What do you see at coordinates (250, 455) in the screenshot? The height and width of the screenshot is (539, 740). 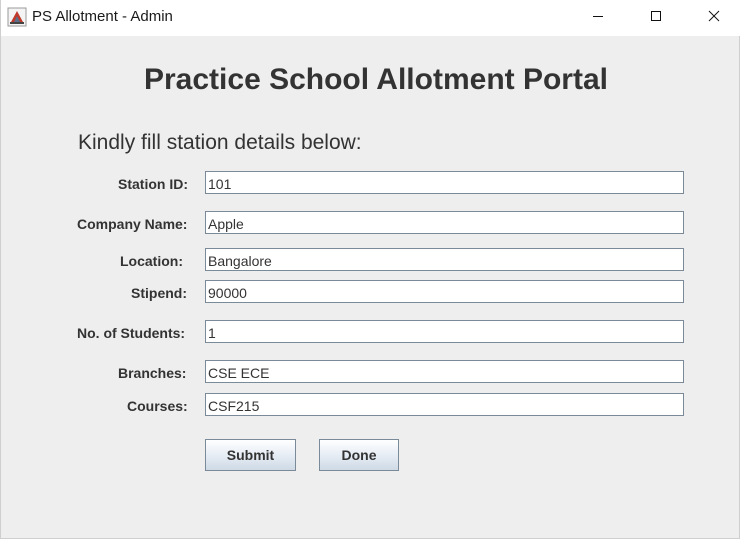 I see `submit-button: Submit` at bounding box center [250, 455].